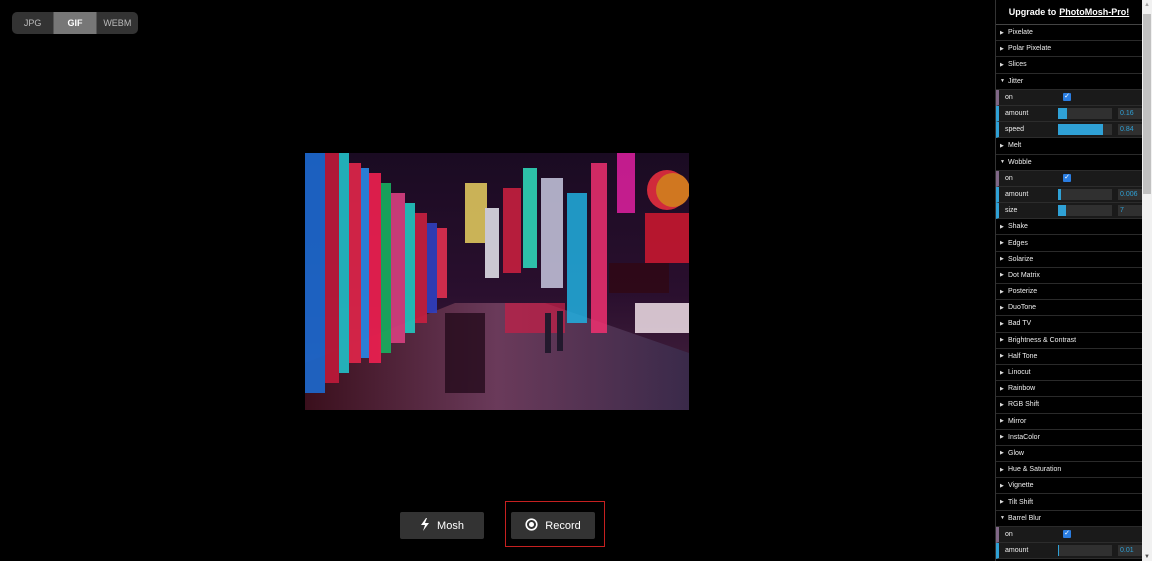 This screenshot has width=1152, height=561. I want to click on effect-folder-label: Jitter, so click(1016, 81).